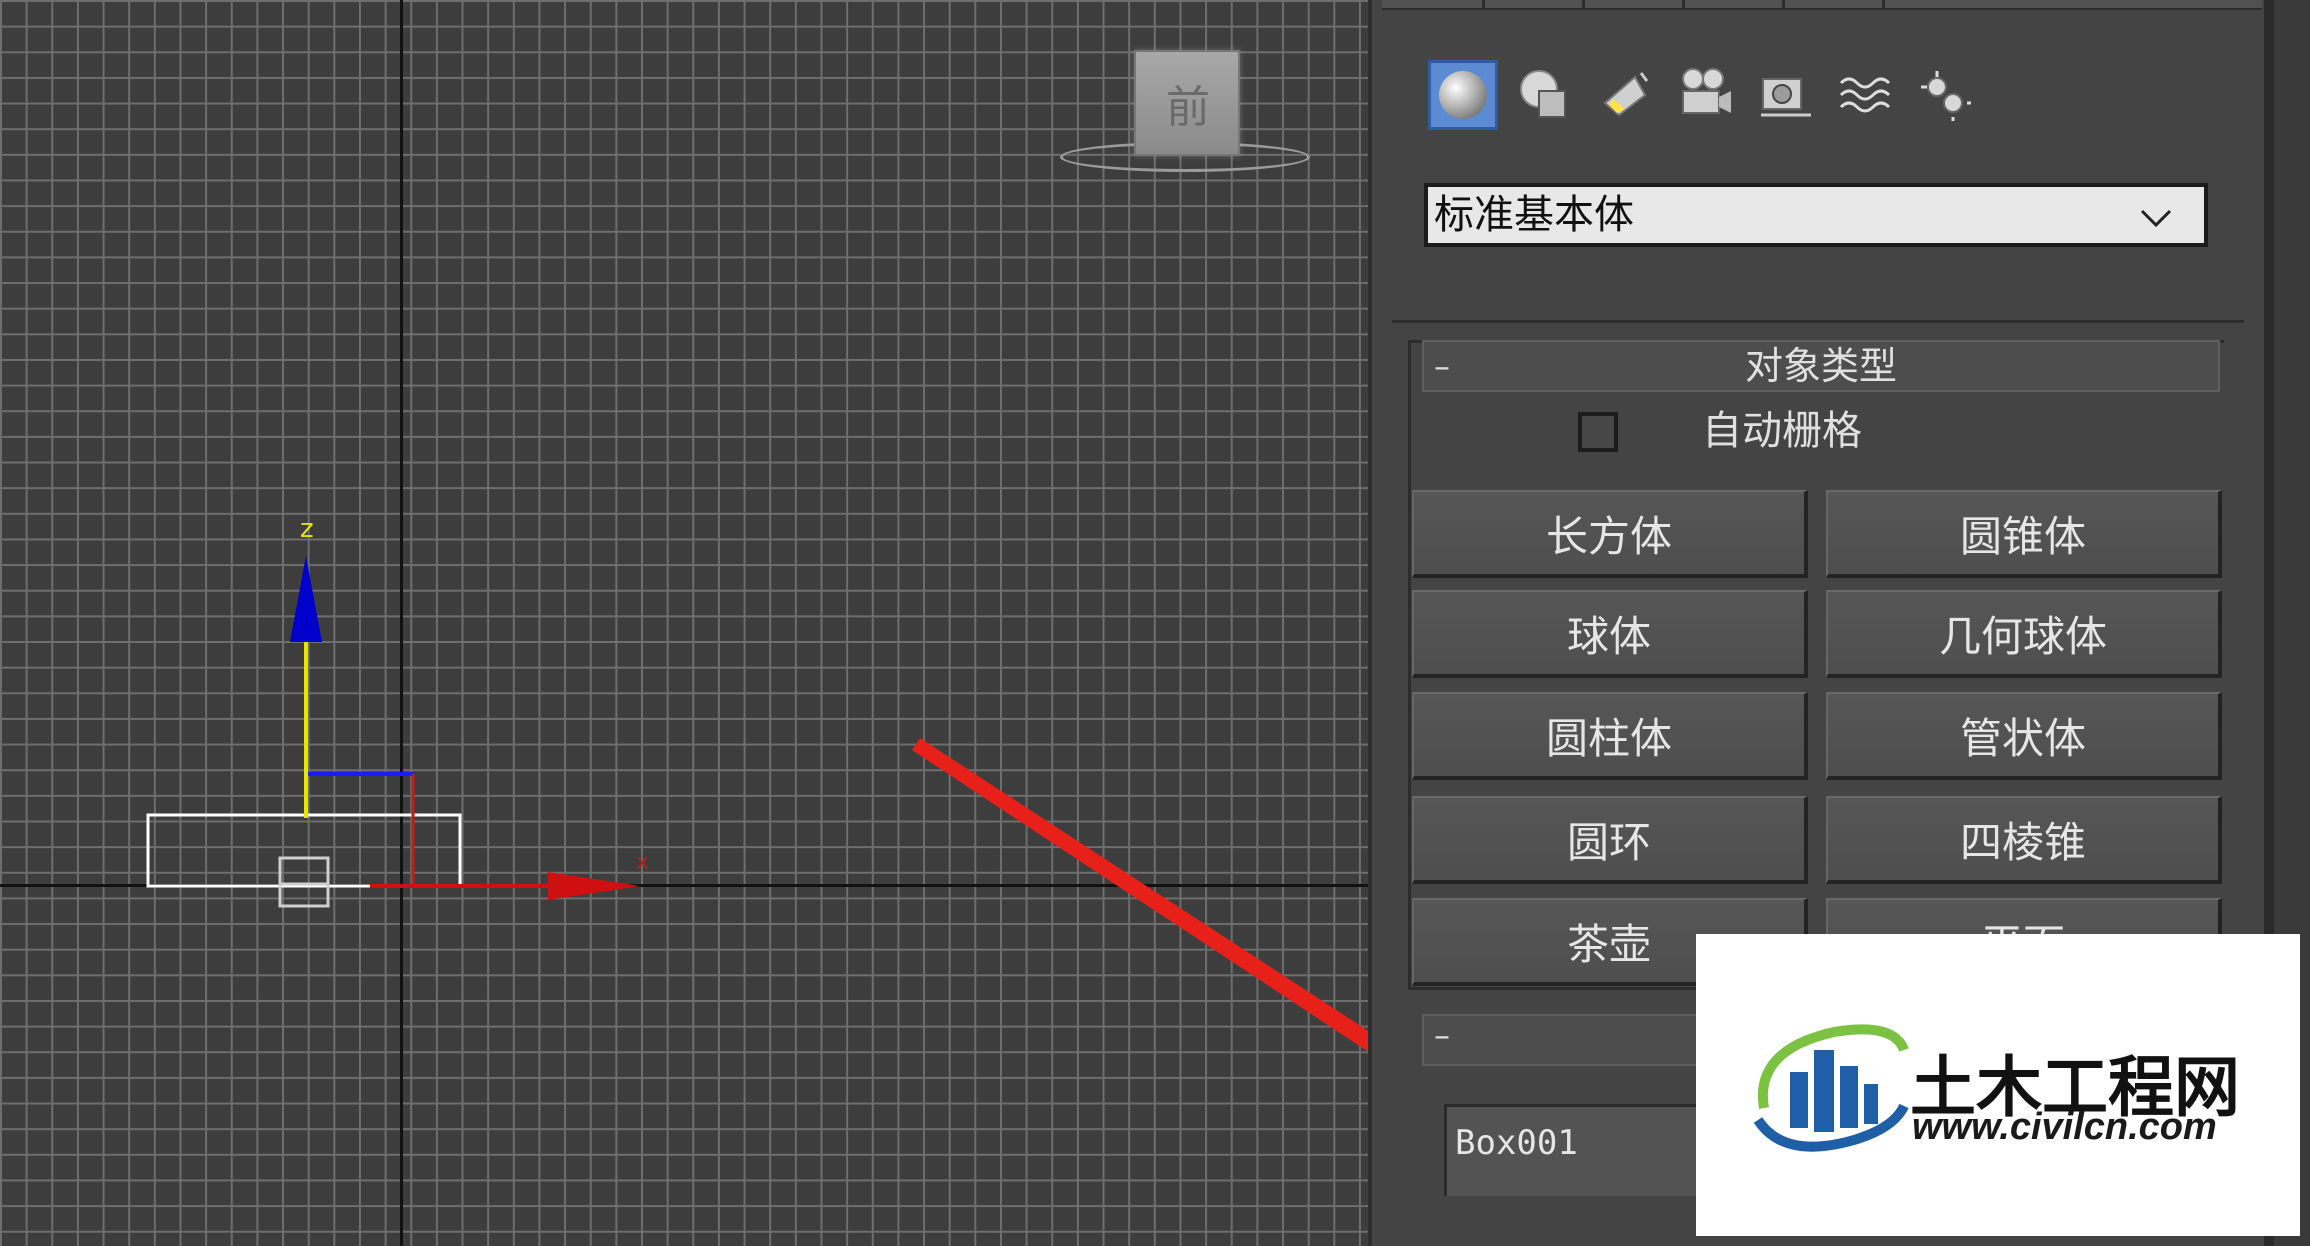  Describe the element at coordinates (1816, 215) in the screenshot. I see `object-category-dropdown: 标准基本体` at that location.